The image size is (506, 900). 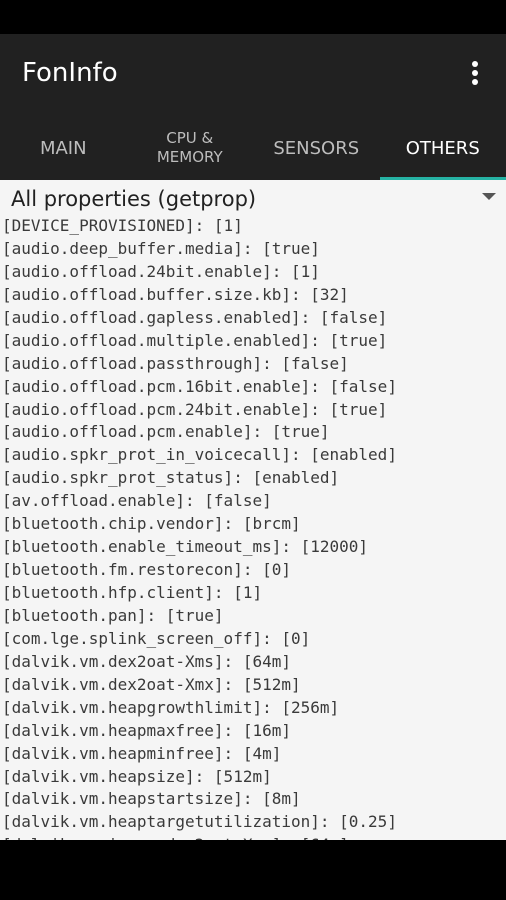 I want to click on property-row: [audio.deep_buffer.media]: [true], so click(x=161, y=248).